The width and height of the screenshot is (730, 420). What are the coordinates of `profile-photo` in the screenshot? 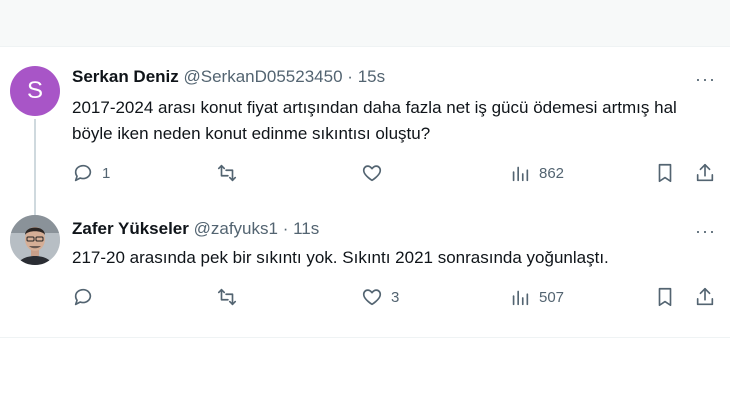 It's located at (35, 240).